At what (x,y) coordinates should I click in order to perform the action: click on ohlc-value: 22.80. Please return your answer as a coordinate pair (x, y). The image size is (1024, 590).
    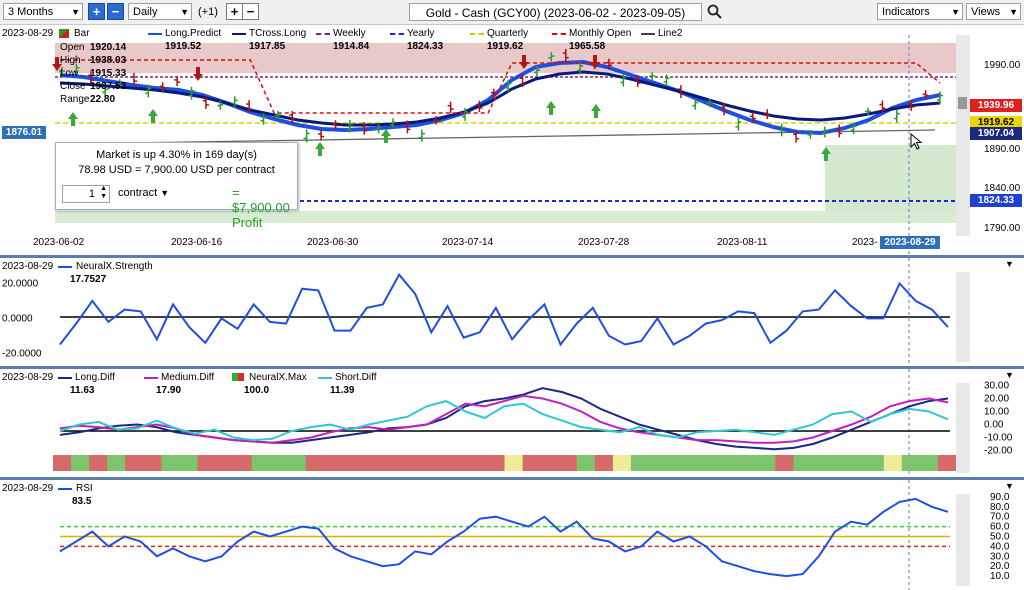
    Looking at the image, I should click on (103, 99).